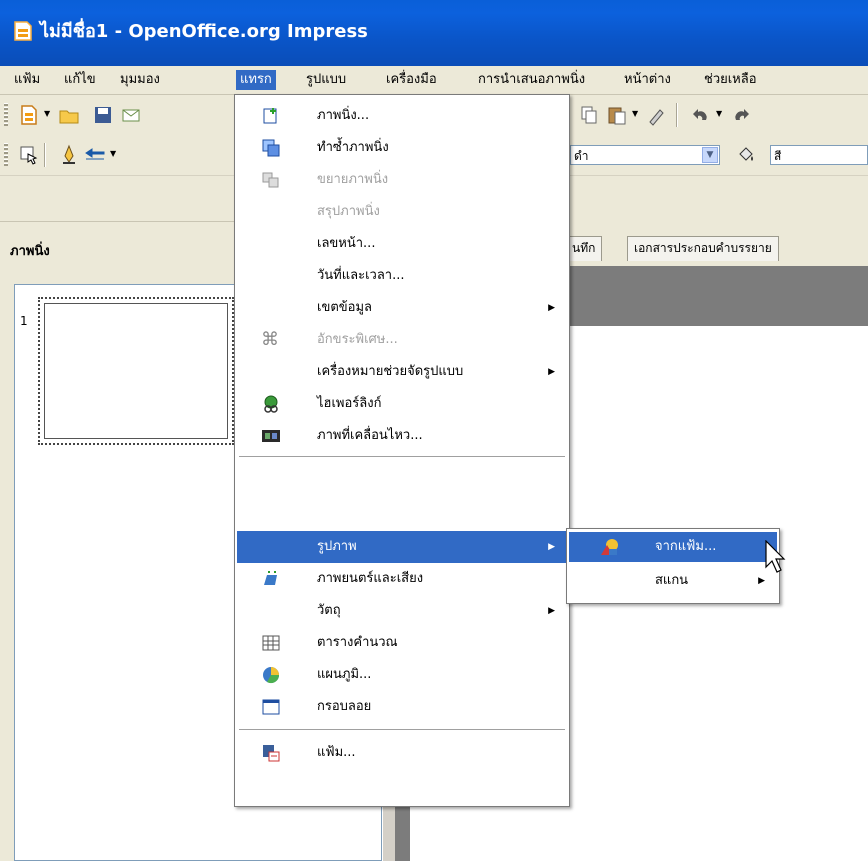 This screenshot has width=868, height=861. What do you see at coordinates (29, 115) in the screenshot?
I see `new-document-icon` at bounding box center [29, 115].